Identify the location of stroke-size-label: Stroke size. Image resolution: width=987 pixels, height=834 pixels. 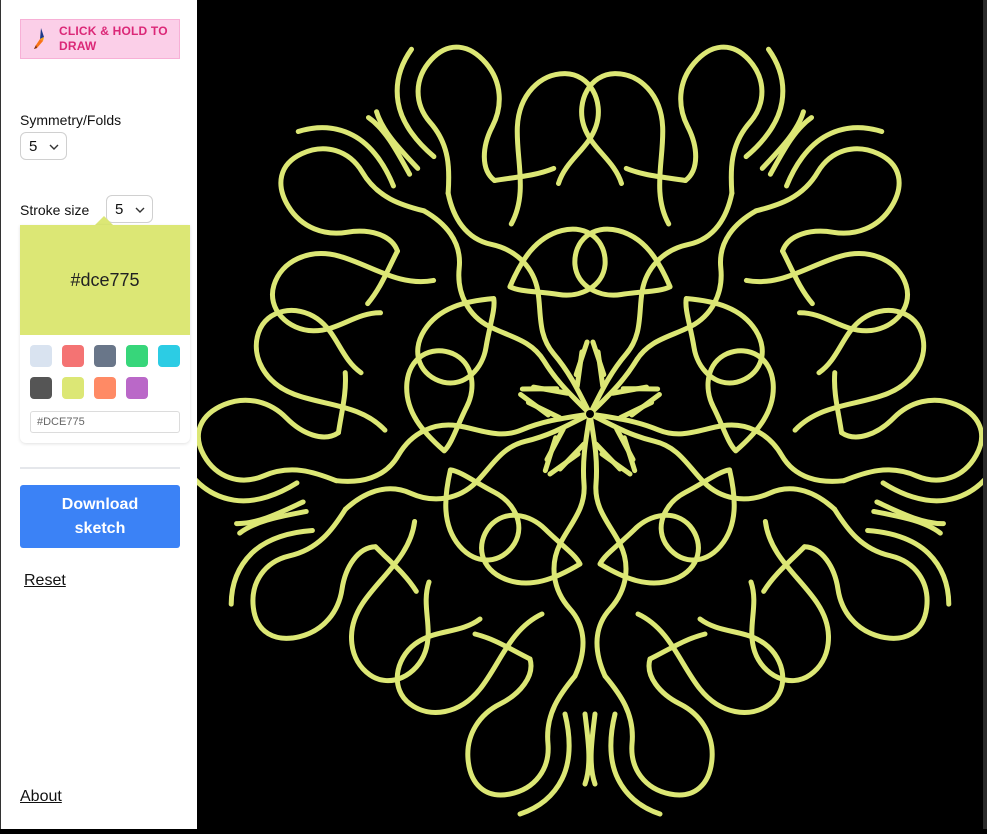
(55, 210).